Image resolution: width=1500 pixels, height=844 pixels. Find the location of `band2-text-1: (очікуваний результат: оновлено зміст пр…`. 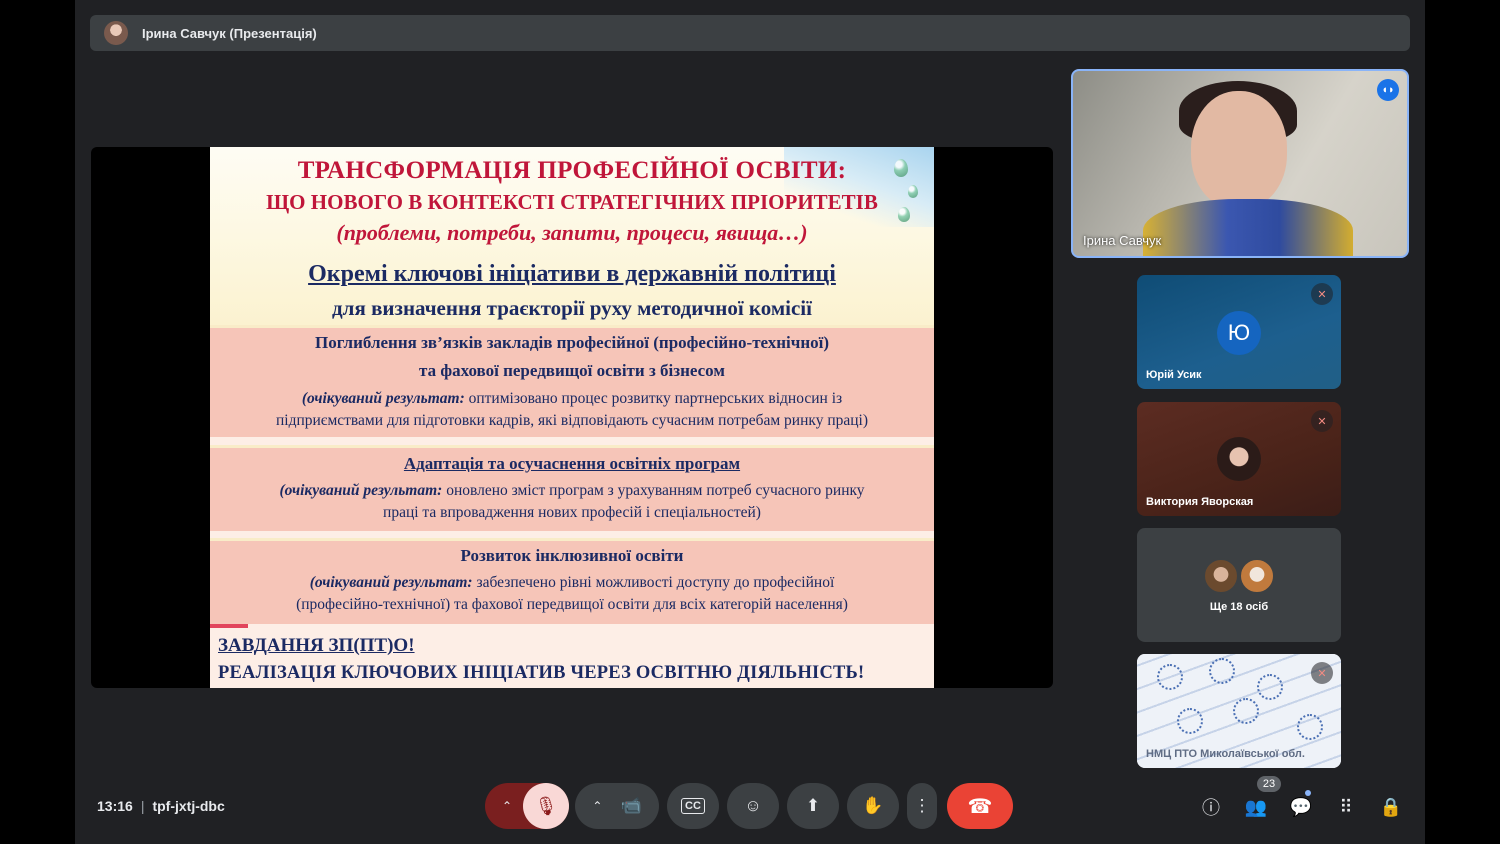

band2-text-1: (очікуваний результат: оновлено зміст пр… is located at coordinates (572, 491).